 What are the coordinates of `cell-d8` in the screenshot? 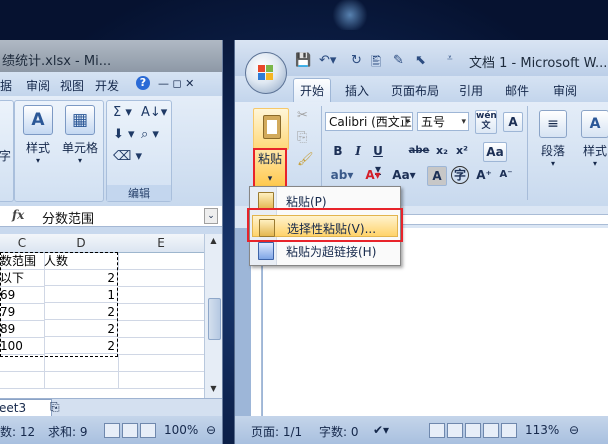 It's located at (81, 380).